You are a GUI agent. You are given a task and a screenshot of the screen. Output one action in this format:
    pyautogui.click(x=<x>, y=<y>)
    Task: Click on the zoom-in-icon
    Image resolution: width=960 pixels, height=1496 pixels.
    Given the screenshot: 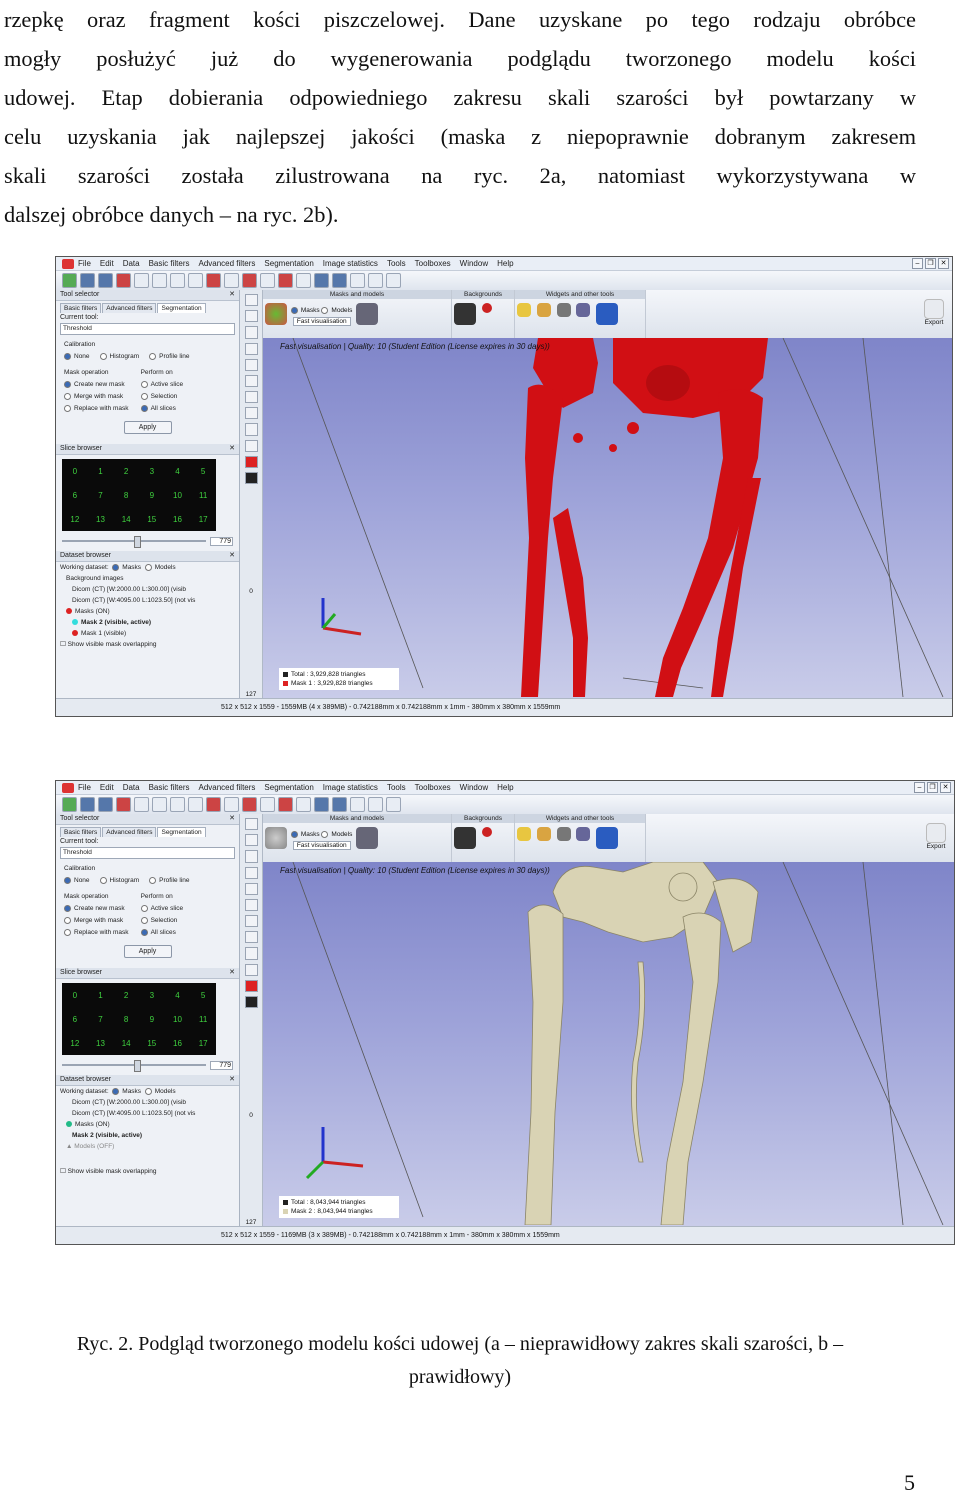 What is the action you would take?
    pyautogui.click(x=251, y=824)
    